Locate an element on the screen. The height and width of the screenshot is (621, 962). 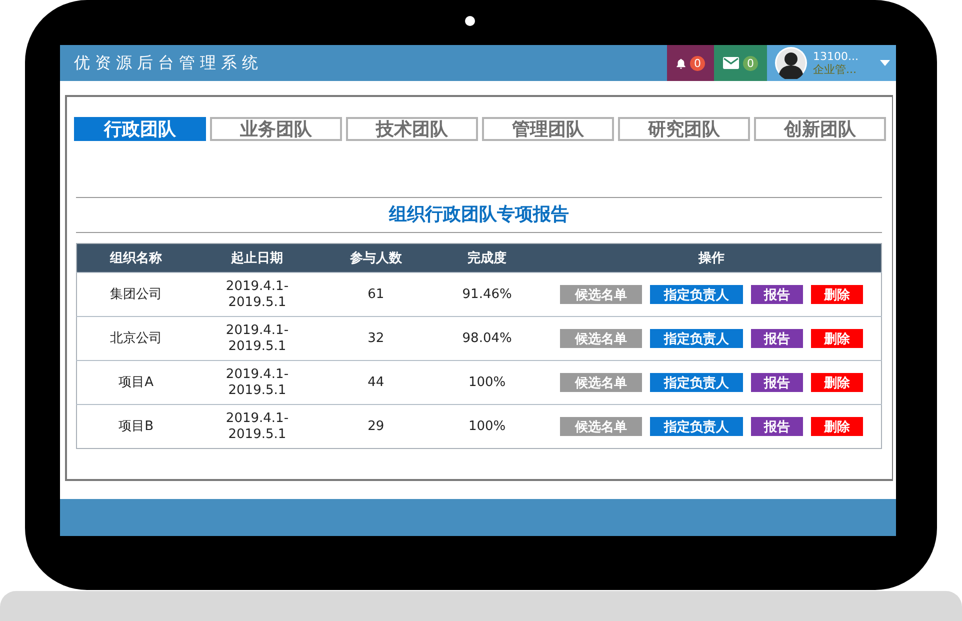
column-header: 完成度 is located at coordinates (487, 258).